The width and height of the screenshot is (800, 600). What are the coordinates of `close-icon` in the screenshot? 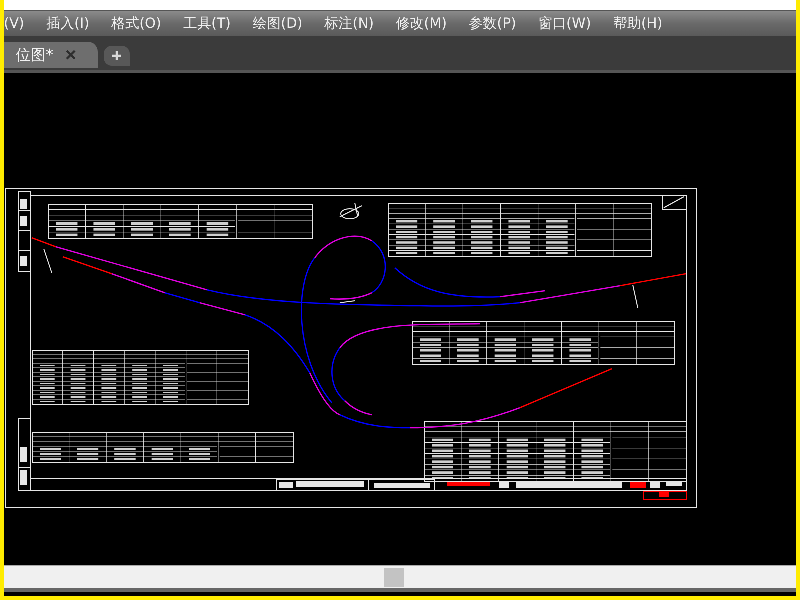 It's located at (71, 55).